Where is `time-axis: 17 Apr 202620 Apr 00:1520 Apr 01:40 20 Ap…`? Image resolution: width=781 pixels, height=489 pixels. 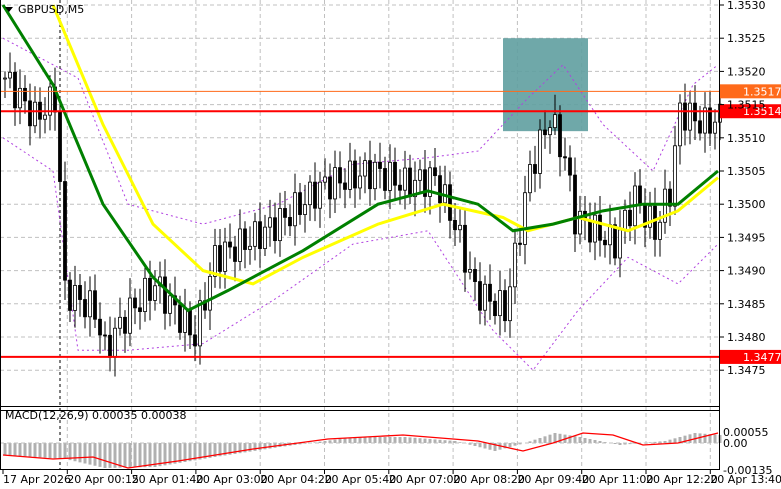 time-axis: 17 Apr 202620 Apr 00:1520 Apr 01:40 20 Ap… is located at coordinates (391, 478).